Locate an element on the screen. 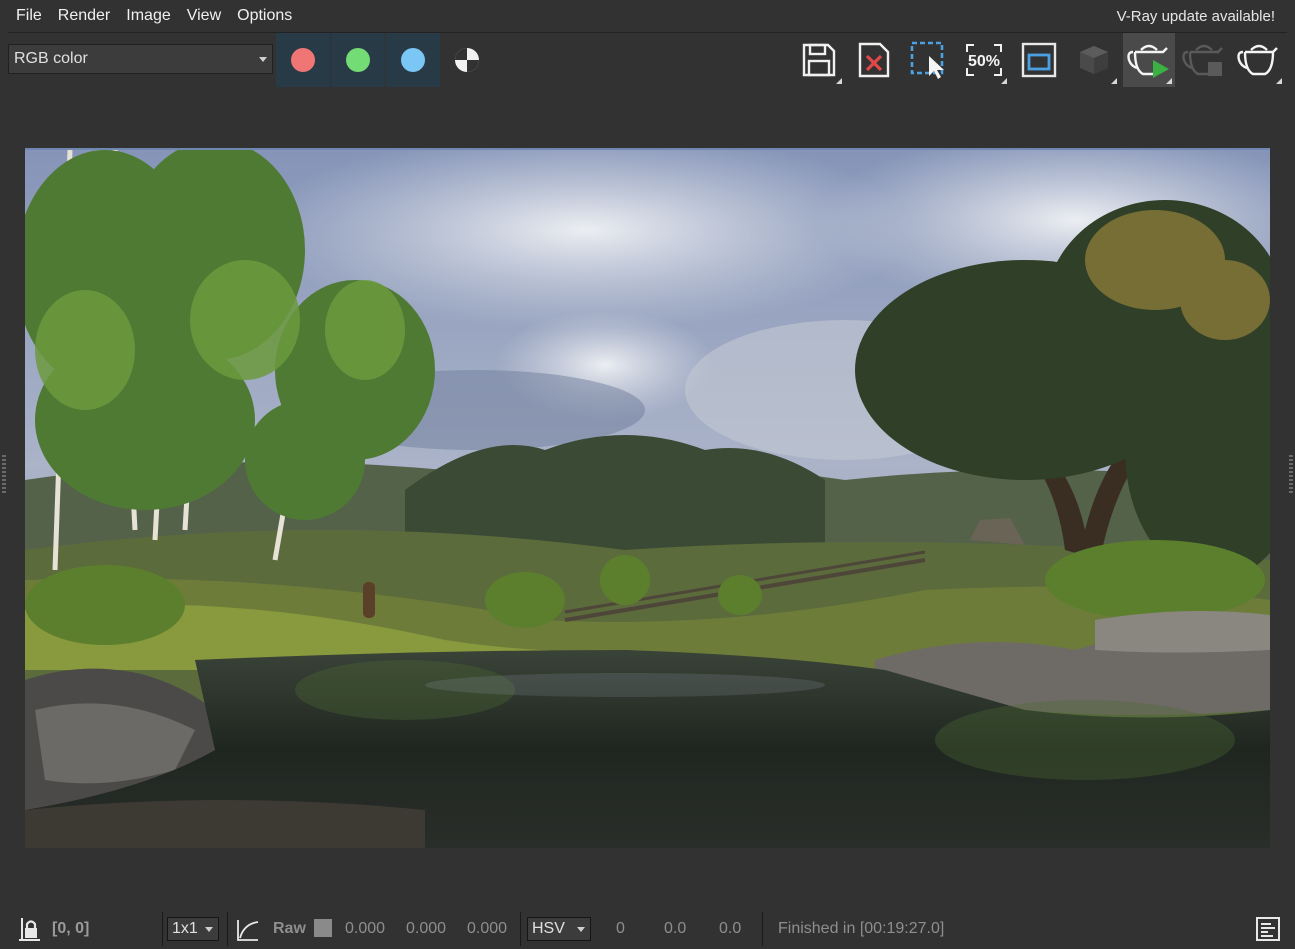 The height and width of the screenshot is (949, 1295). render-teapot-icon is located at coordinates (1257, 60).